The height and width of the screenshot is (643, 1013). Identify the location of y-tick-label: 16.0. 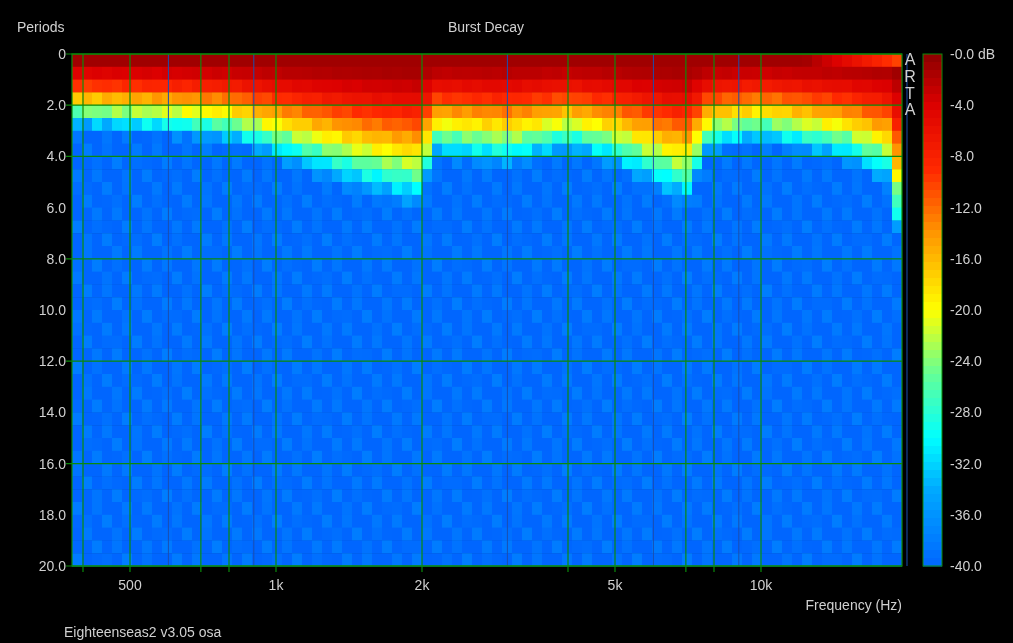
(52, 463).